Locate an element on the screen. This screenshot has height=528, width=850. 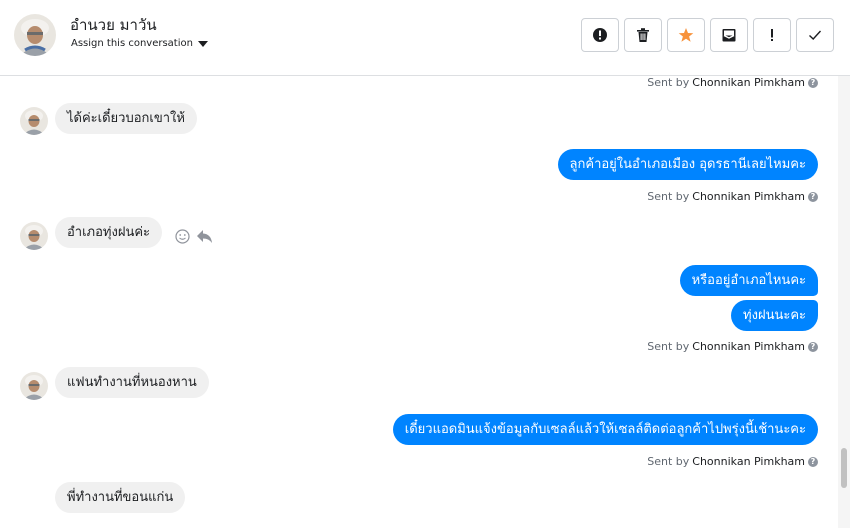
outgoing-message: หรืออยู่อำเภอไหนคะ is located at coordinates (748, 280).